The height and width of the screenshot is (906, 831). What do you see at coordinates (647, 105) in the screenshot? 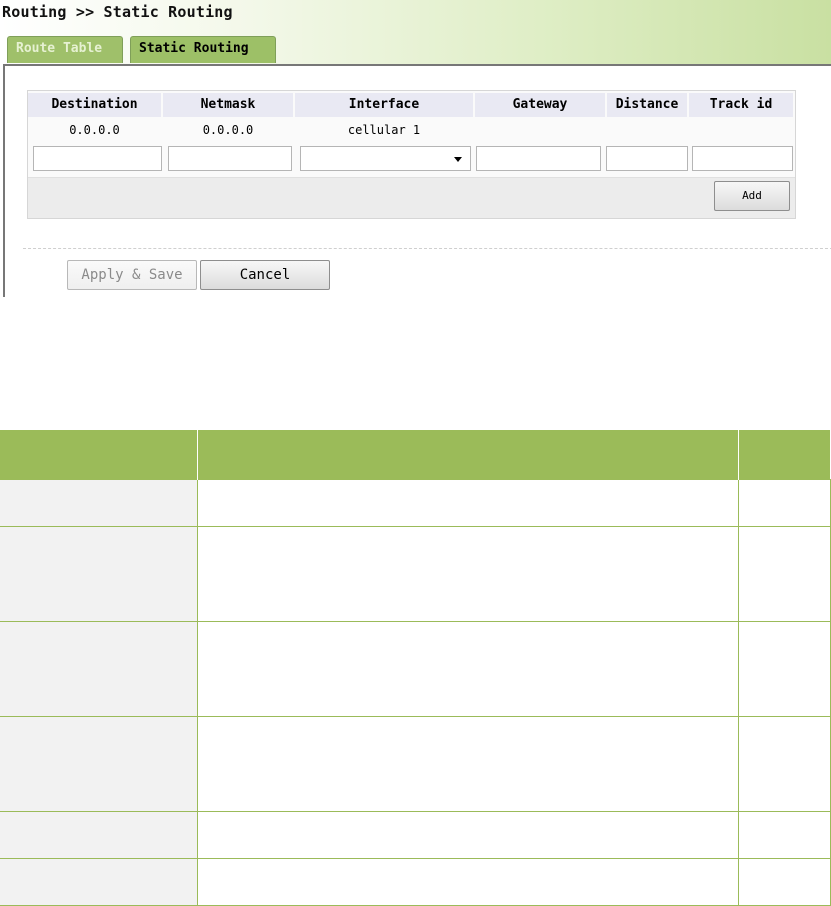
I see `column-header-distance: Distance` at bounding box center [647, 105].